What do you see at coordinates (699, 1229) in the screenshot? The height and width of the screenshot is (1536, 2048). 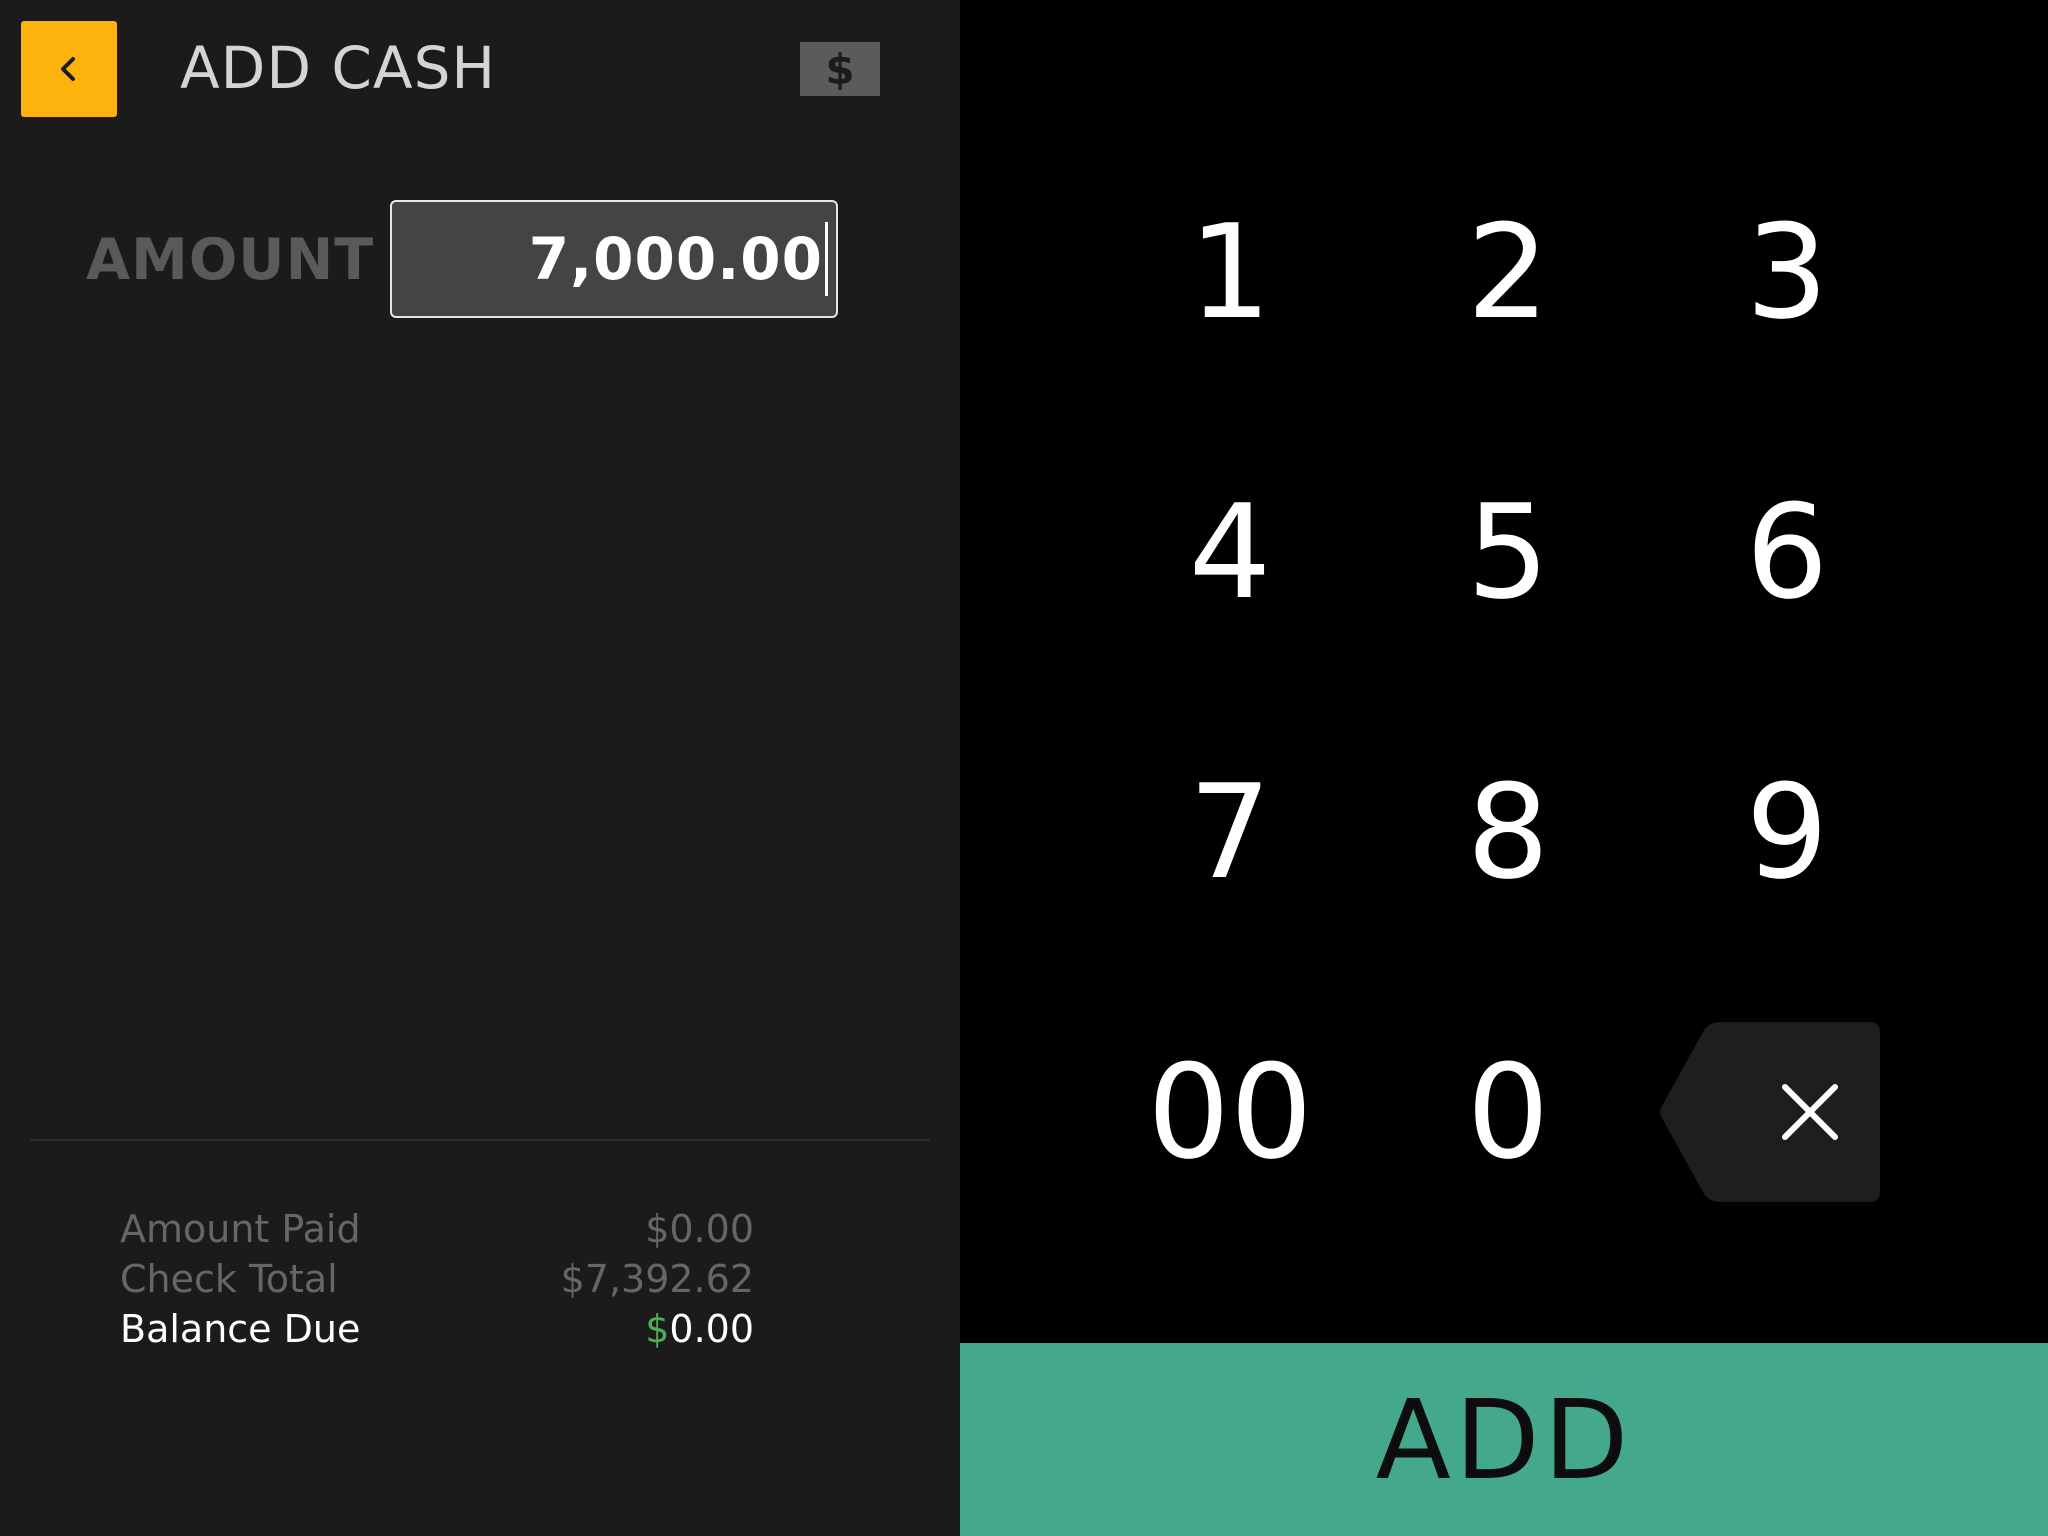 I see `amount-paid-value: $0.00` at bounding box center [699, 1229].